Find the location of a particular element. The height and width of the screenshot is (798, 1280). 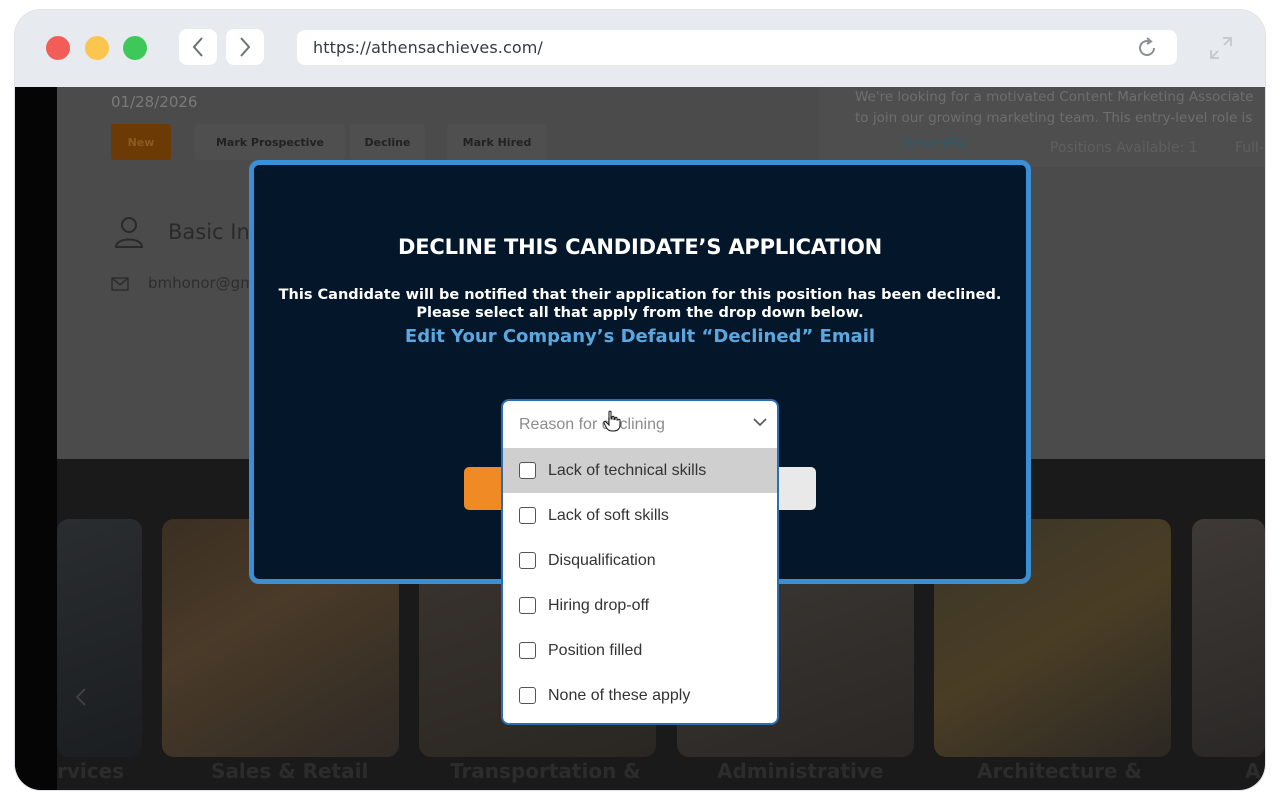

industry-label: Sales & Retail is located at coordinates (290, 771).